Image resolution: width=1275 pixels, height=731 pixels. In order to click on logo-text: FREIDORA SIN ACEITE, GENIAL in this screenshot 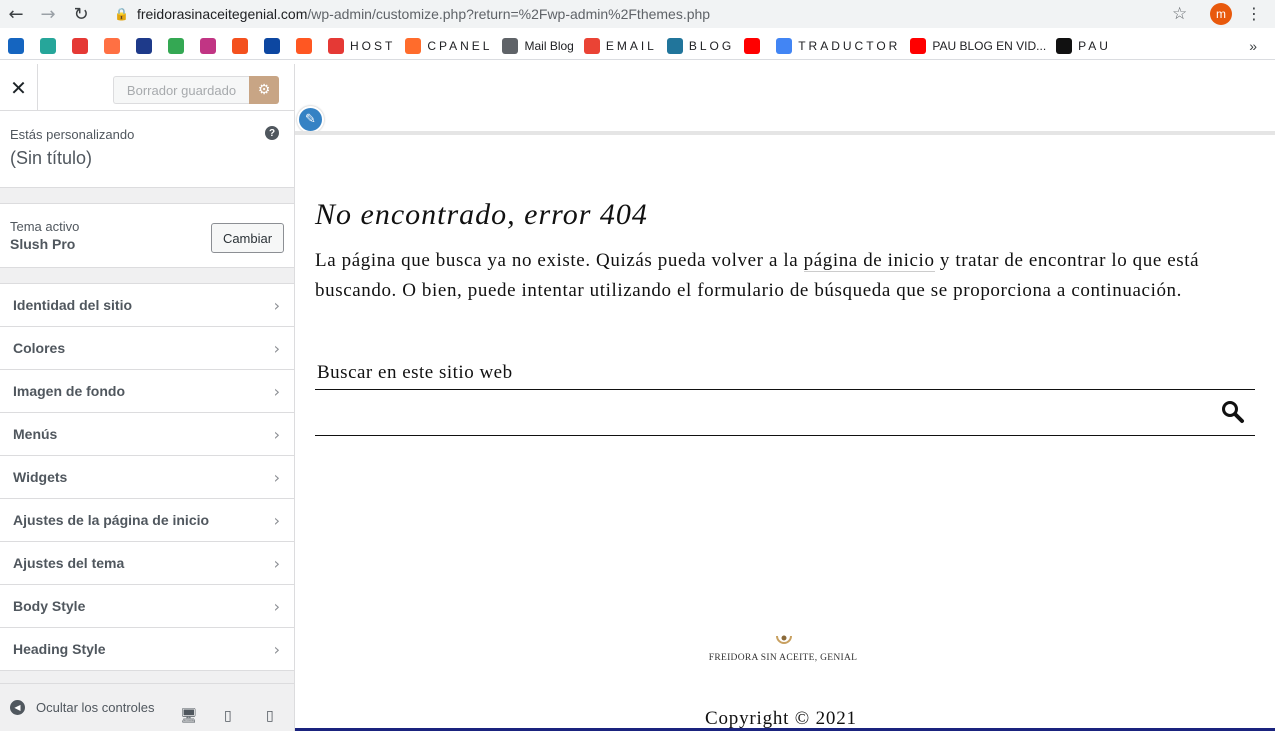, I will do `click(783, 658)`.